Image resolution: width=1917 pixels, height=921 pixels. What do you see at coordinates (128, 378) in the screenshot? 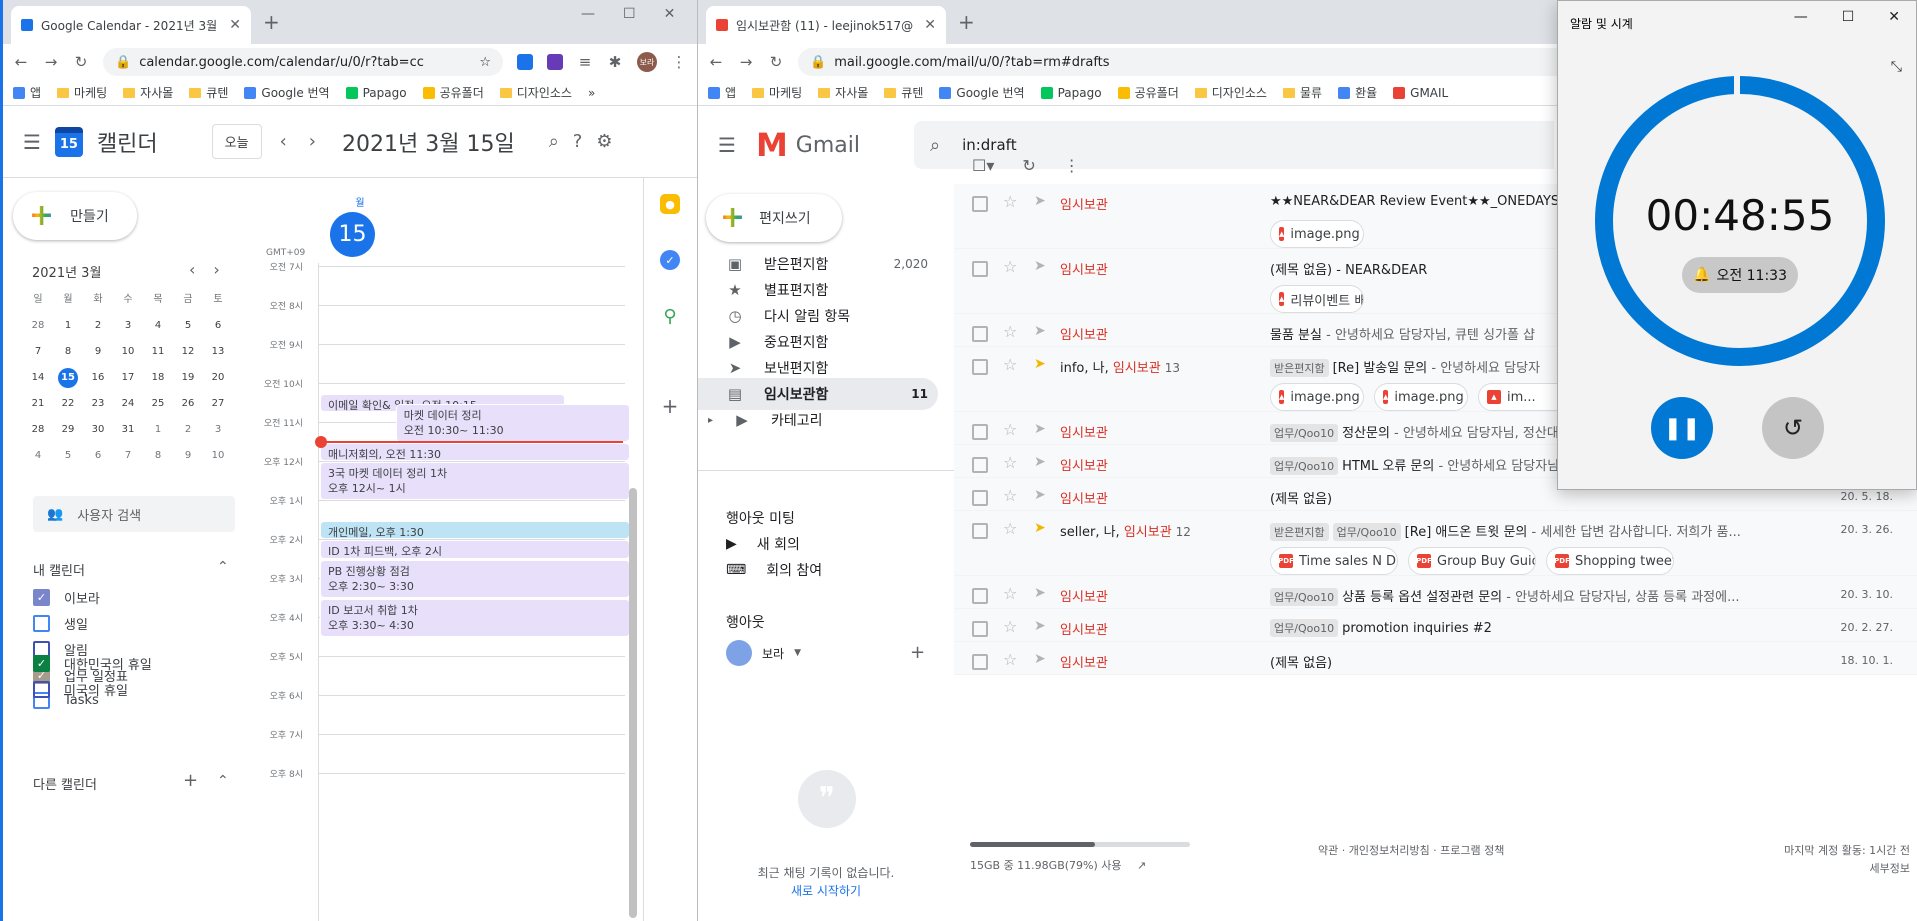
I see `mini-day: 17` at bounding box center [128, 378].